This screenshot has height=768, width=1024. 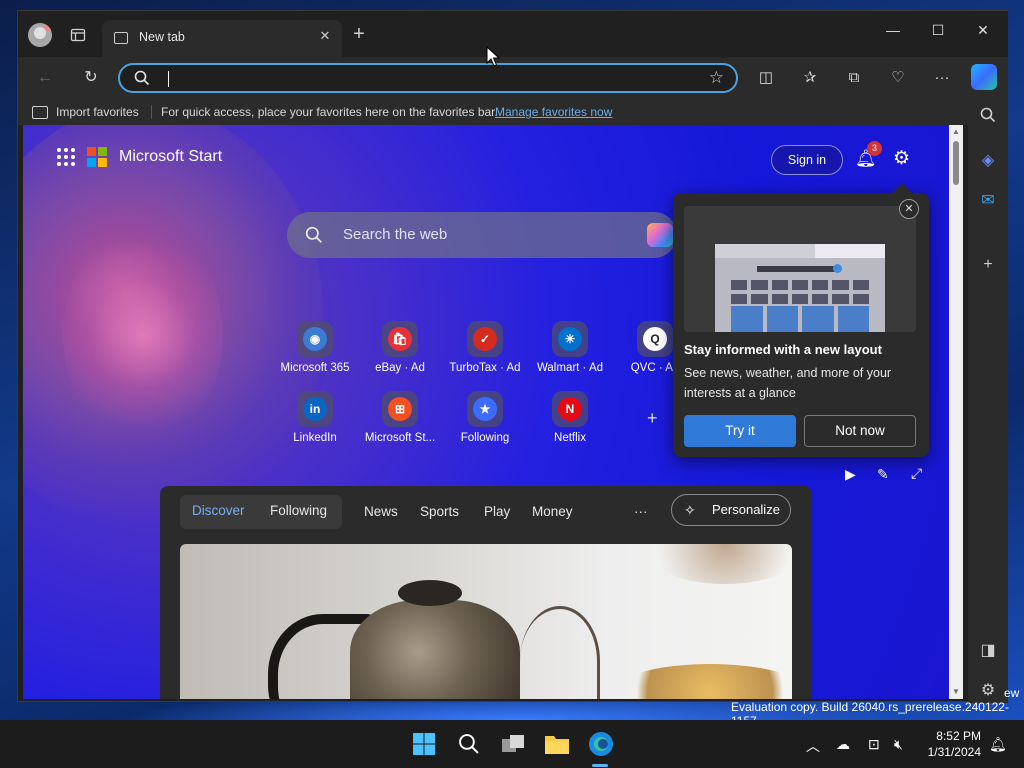 What do you see at coordinates (988, 651) in the screenshot?
I see `hide-sidebar-icon: ◨` at bounding box center [988, 651].